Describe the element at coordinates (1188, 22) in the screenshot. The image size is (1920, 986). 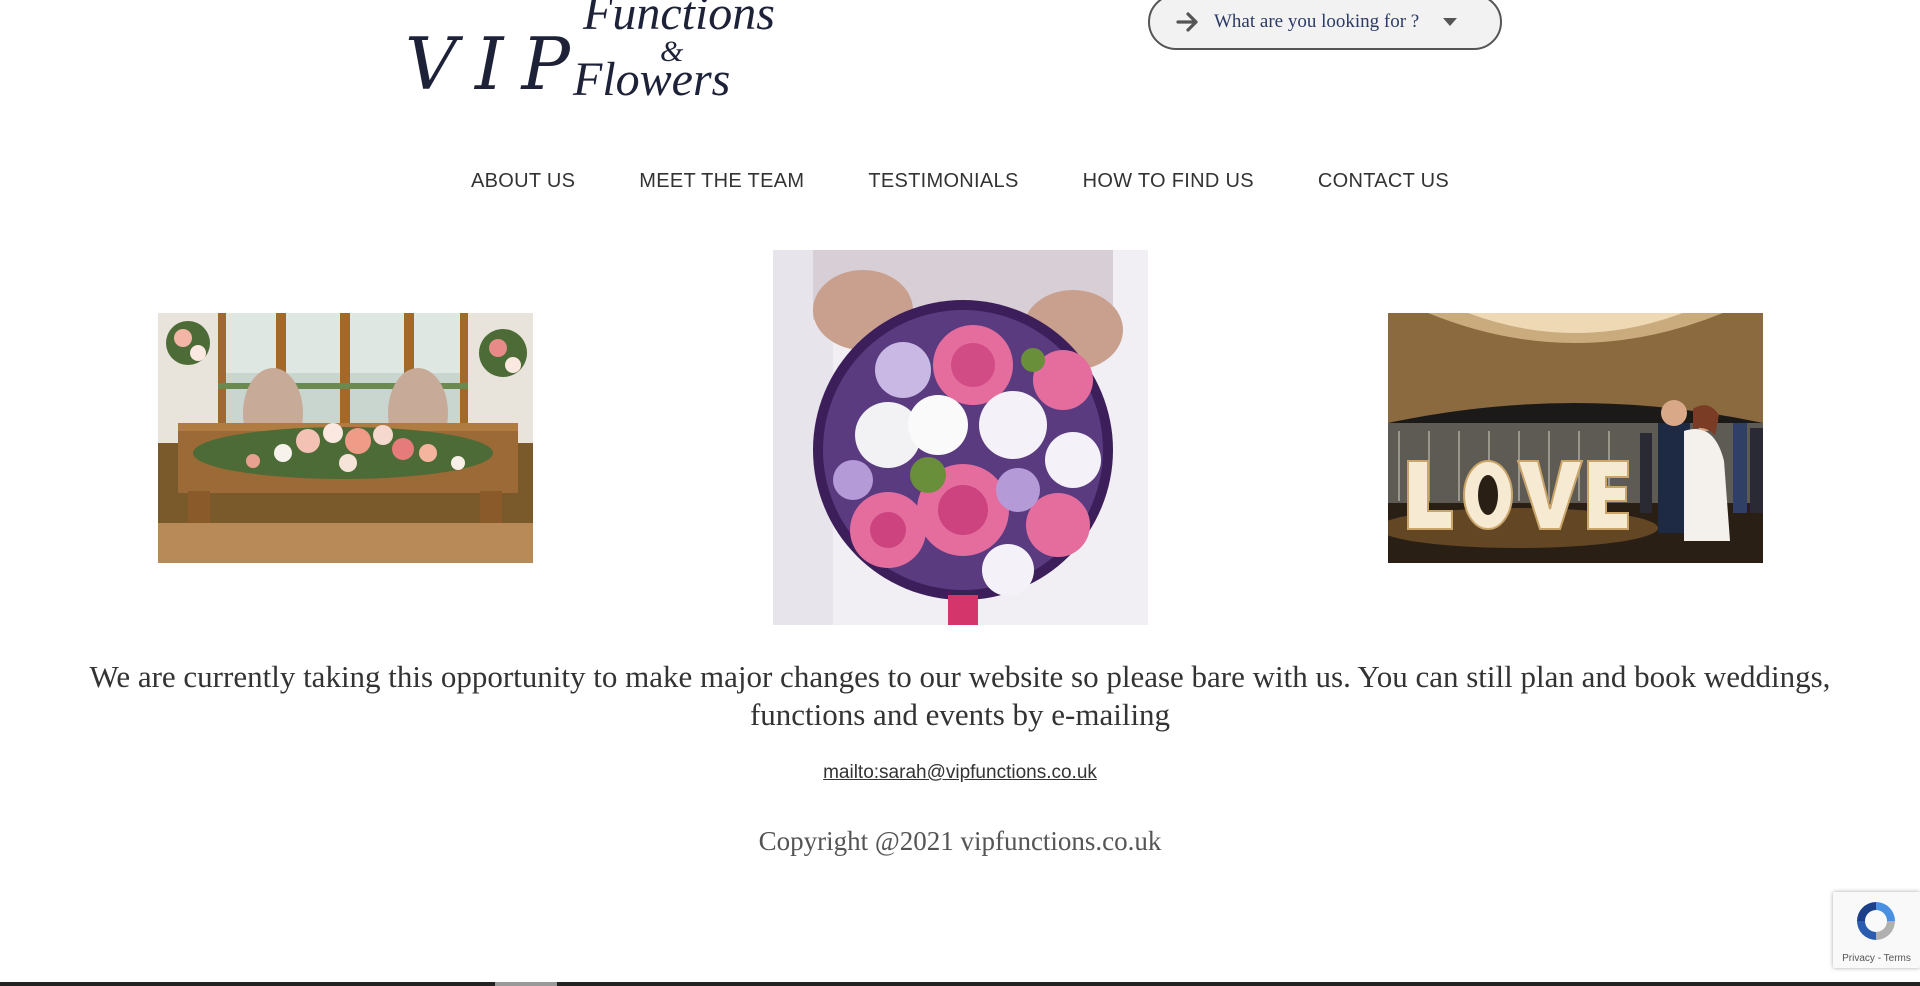
I see `arrow-right-icon` at that location.